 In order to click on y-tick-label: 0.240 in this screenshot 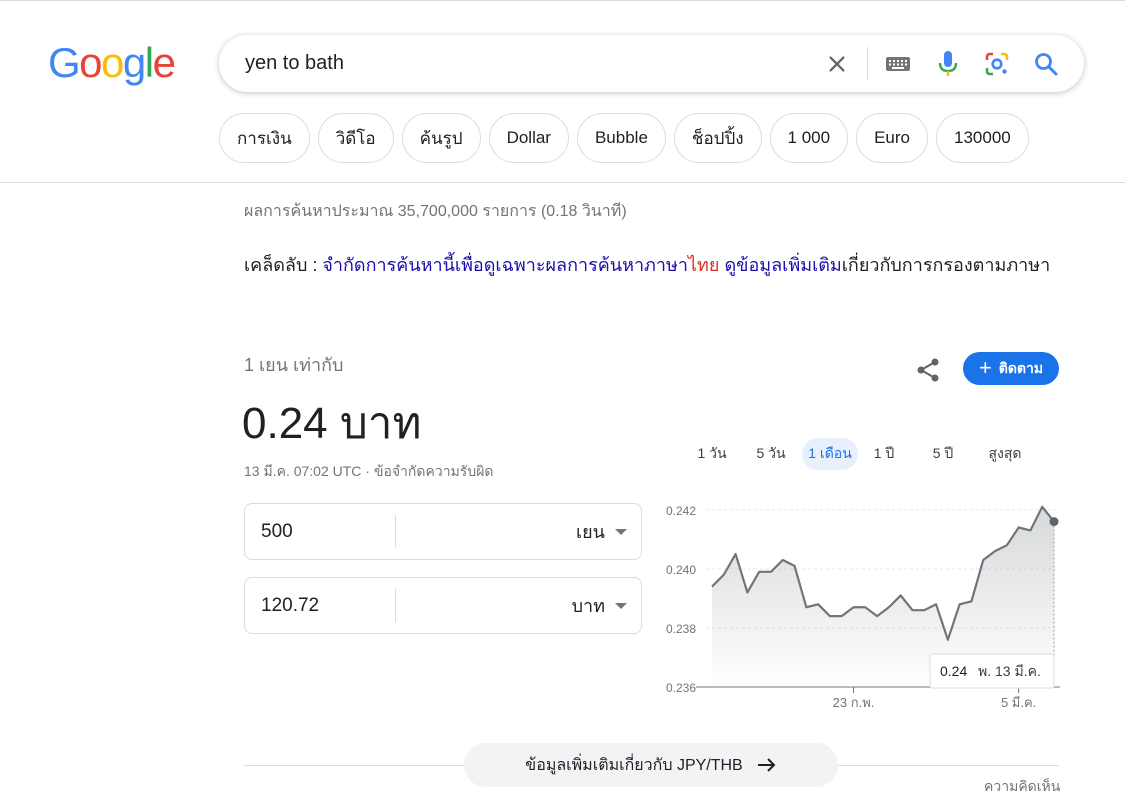, I will do `click(681, 570)`.